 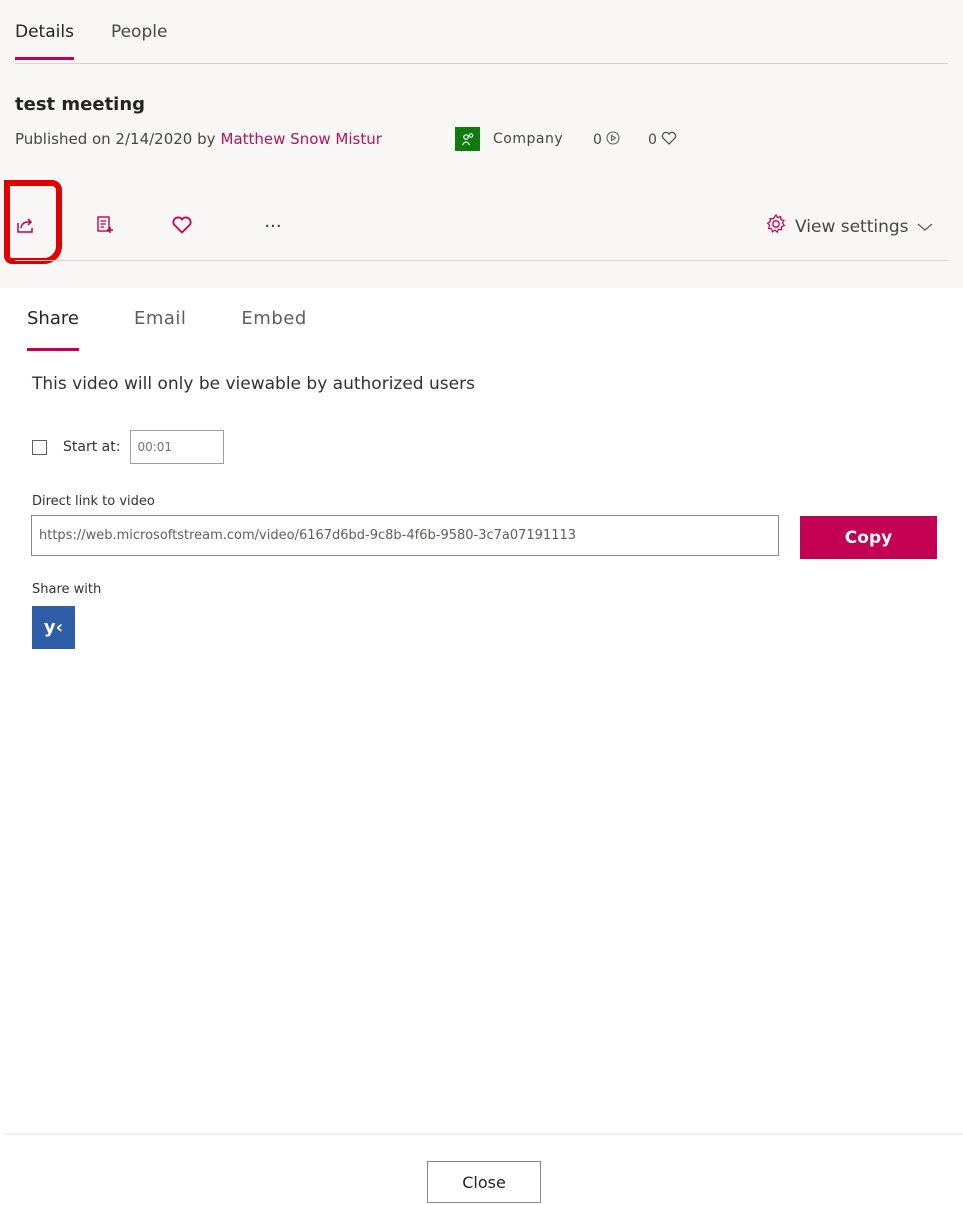 I want to click on view-count-value: 0, so click(x=597, y=140).